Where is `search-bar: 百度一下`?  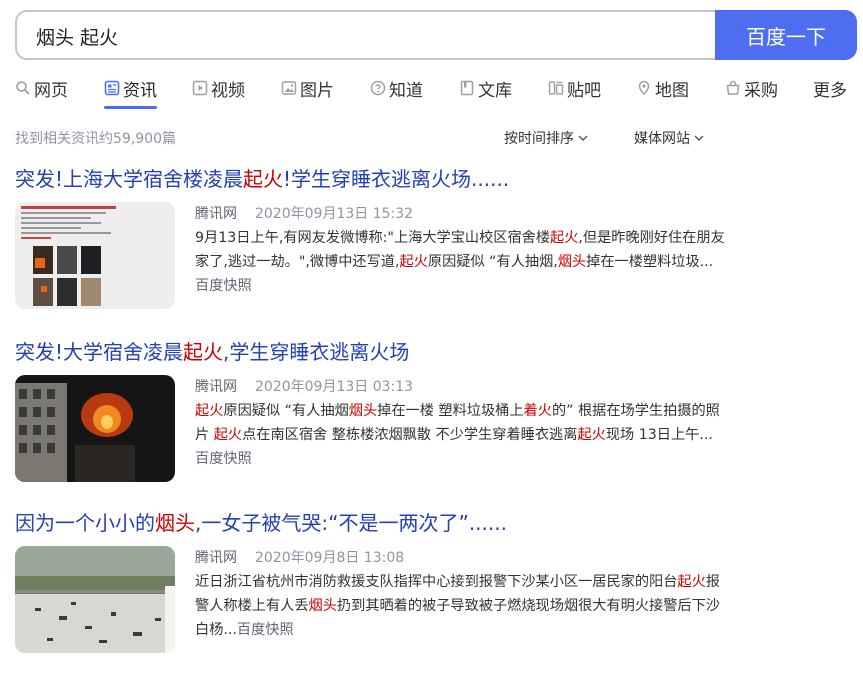
search-bar: 百度一下 is located at coordinates (436, 35).